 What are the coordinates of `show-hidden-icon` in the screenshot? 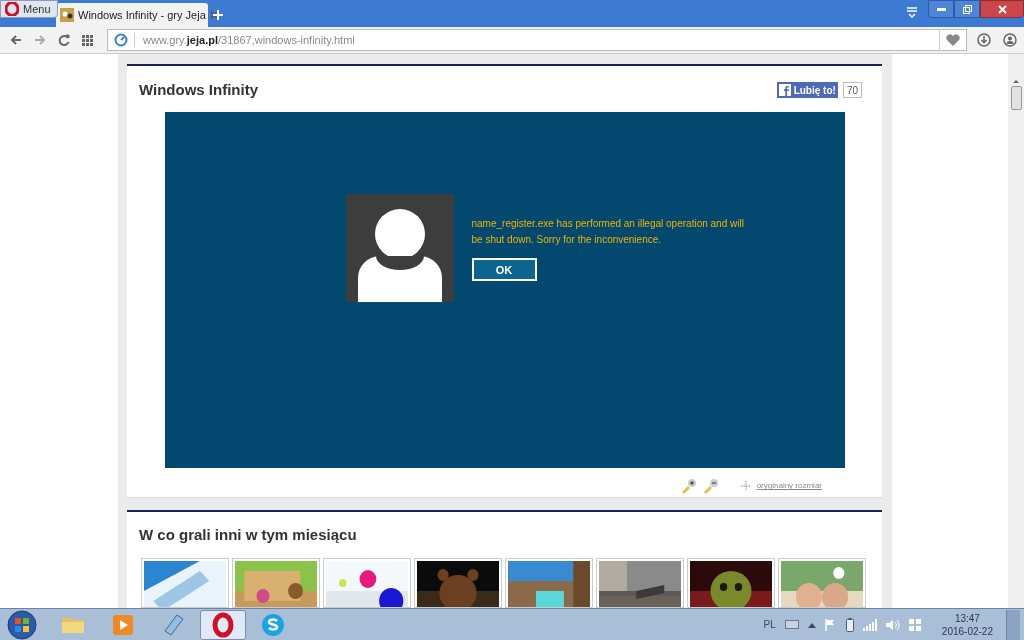 It's located at (811, 624).